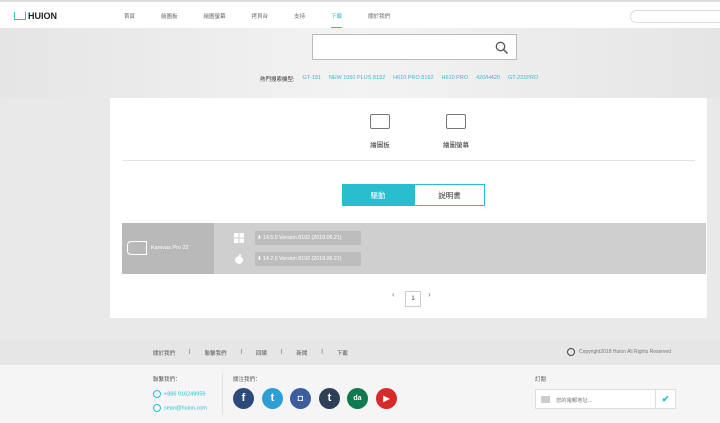  I want to click on top-bar: HUION 首頁 繪圖板 繪圖螢幕 拷貝台 支持 下載 關於我們, so click(360, 14).